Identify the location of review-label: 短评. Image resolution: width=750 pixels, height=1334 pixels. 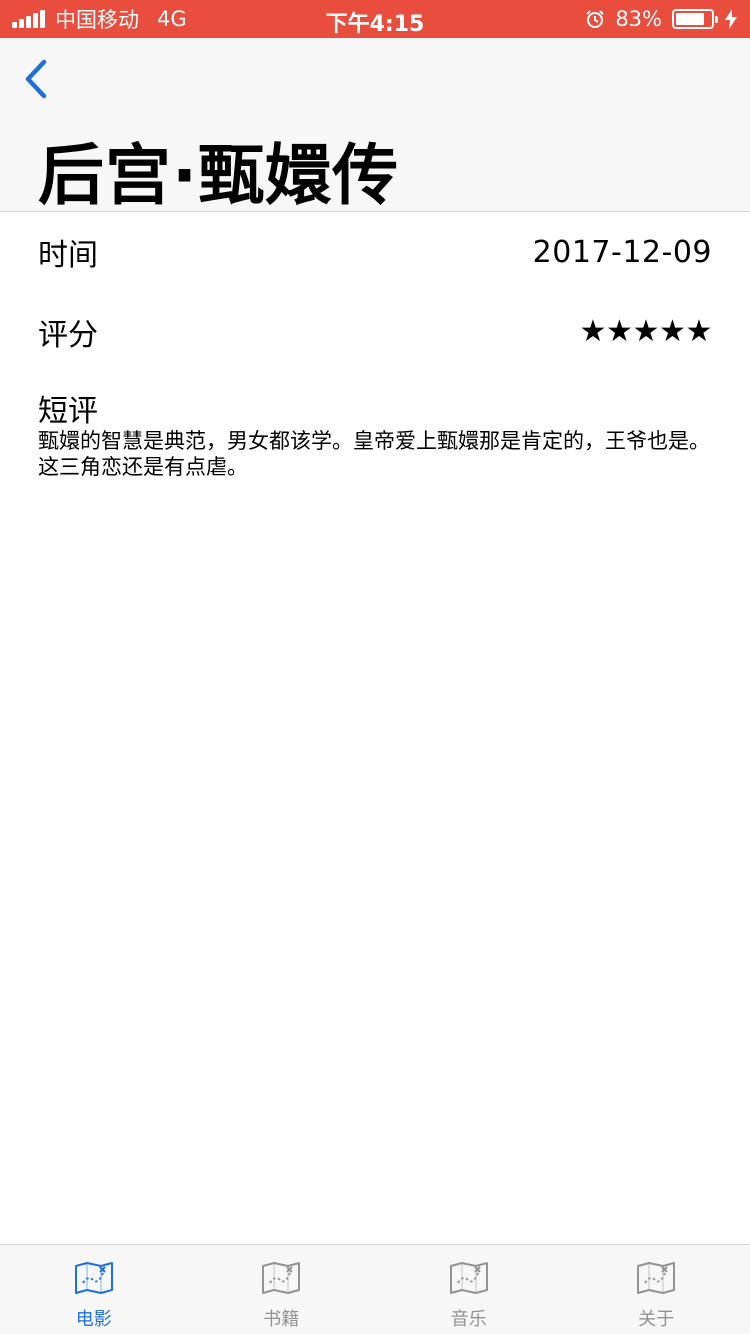
(68, 411).